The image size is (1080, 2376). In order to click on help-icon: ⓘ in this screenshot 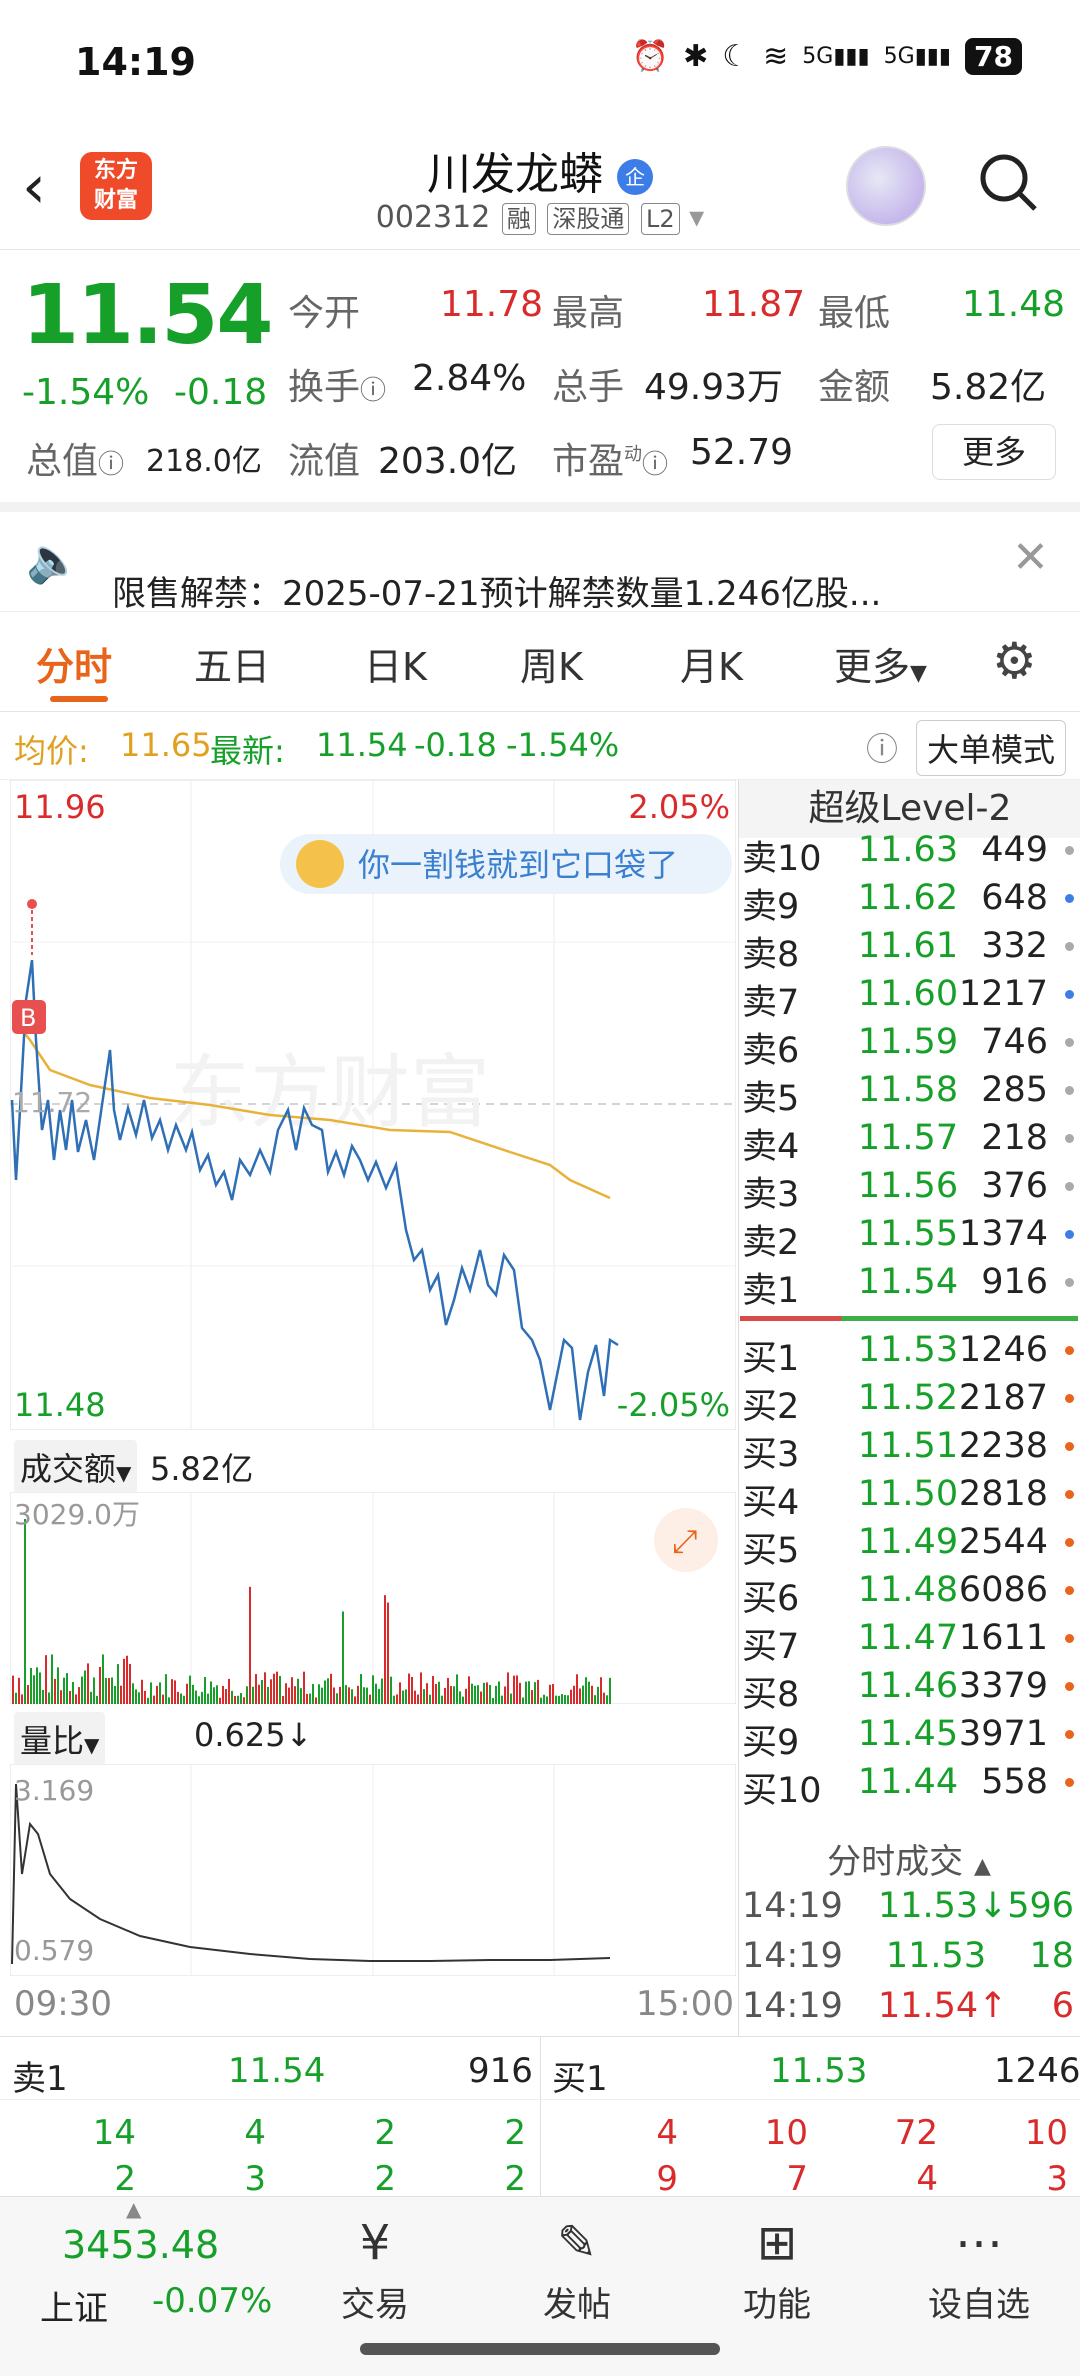, I will do `click(882, 747)`.